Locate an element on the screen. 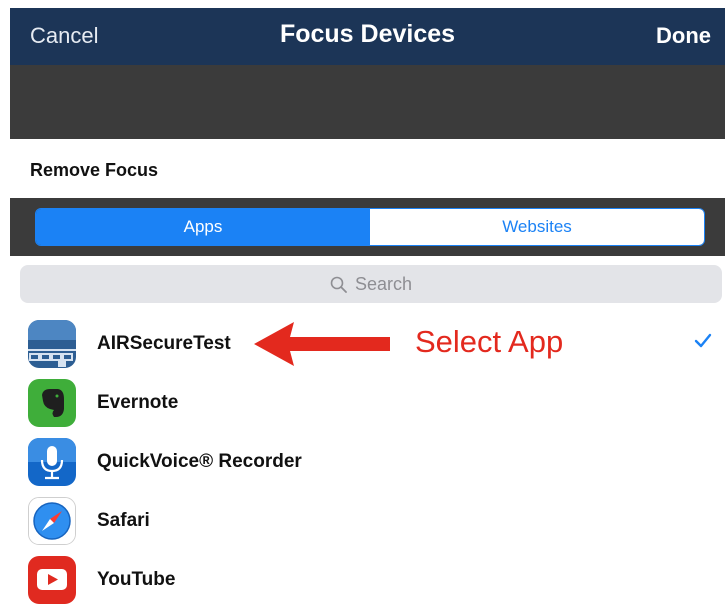 Image resolution: width=725 pixels, height=610 pixels. select-app-annotation: Select App is located at coordinates (425, 344).